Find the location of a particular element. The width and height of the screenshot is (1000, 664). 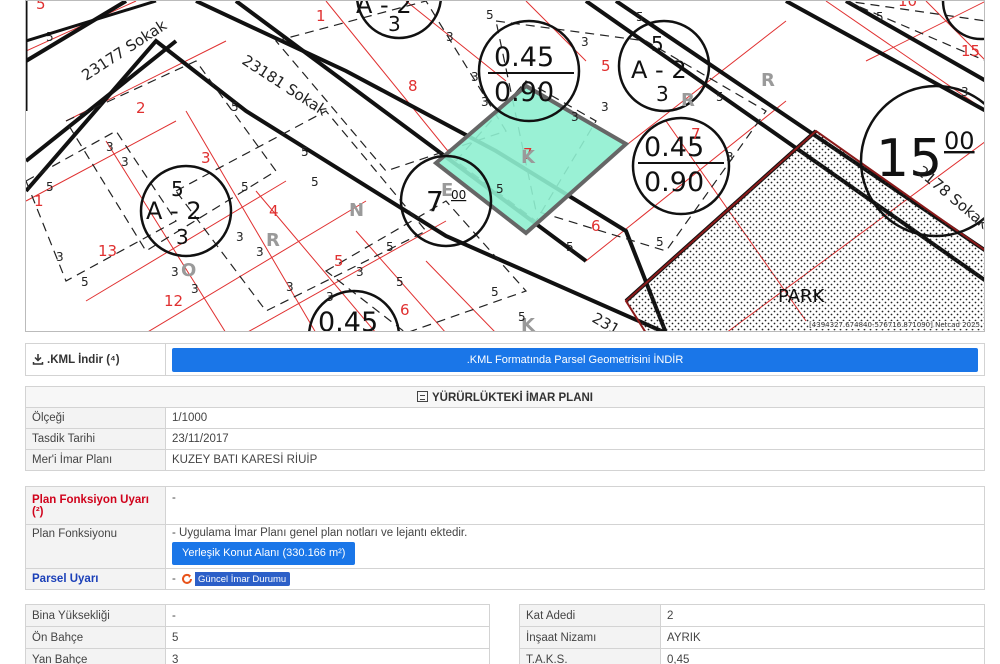

kml-label-cell: .KML İndir (⁴) is located at coordinates (95, 359).